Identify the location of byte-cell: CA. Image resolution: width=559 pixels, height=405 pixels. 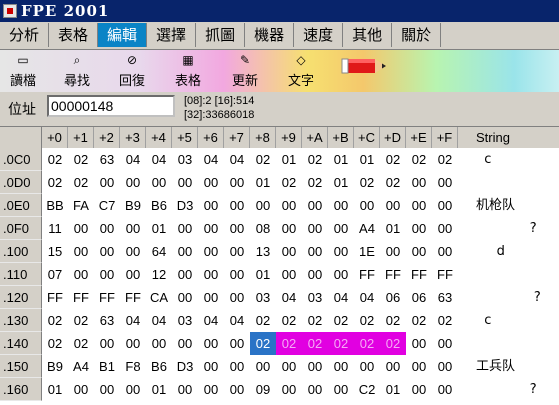
(159, 297).